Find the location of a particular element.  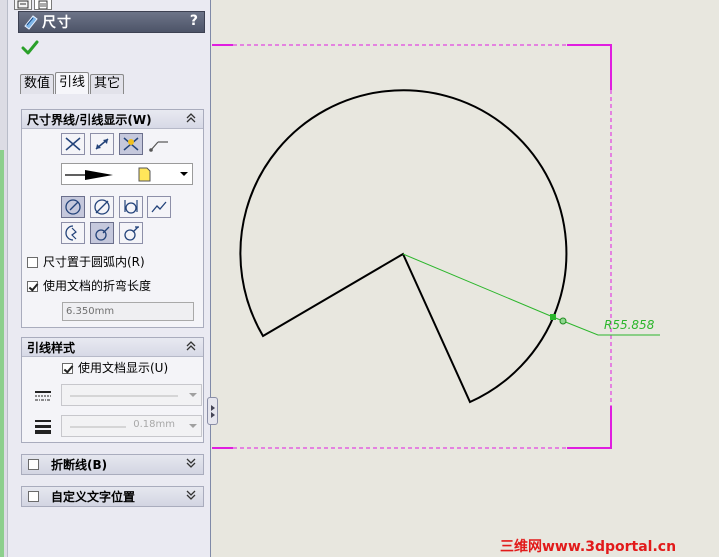

open-leader-button is located at coordinates (102, 233).